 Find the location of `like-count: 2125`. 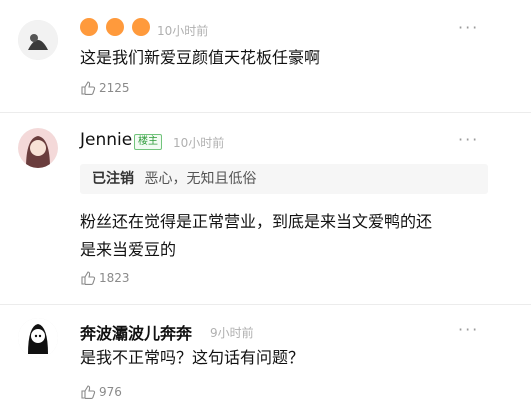

like-count: 2125 is located at coordinates (114, 88).